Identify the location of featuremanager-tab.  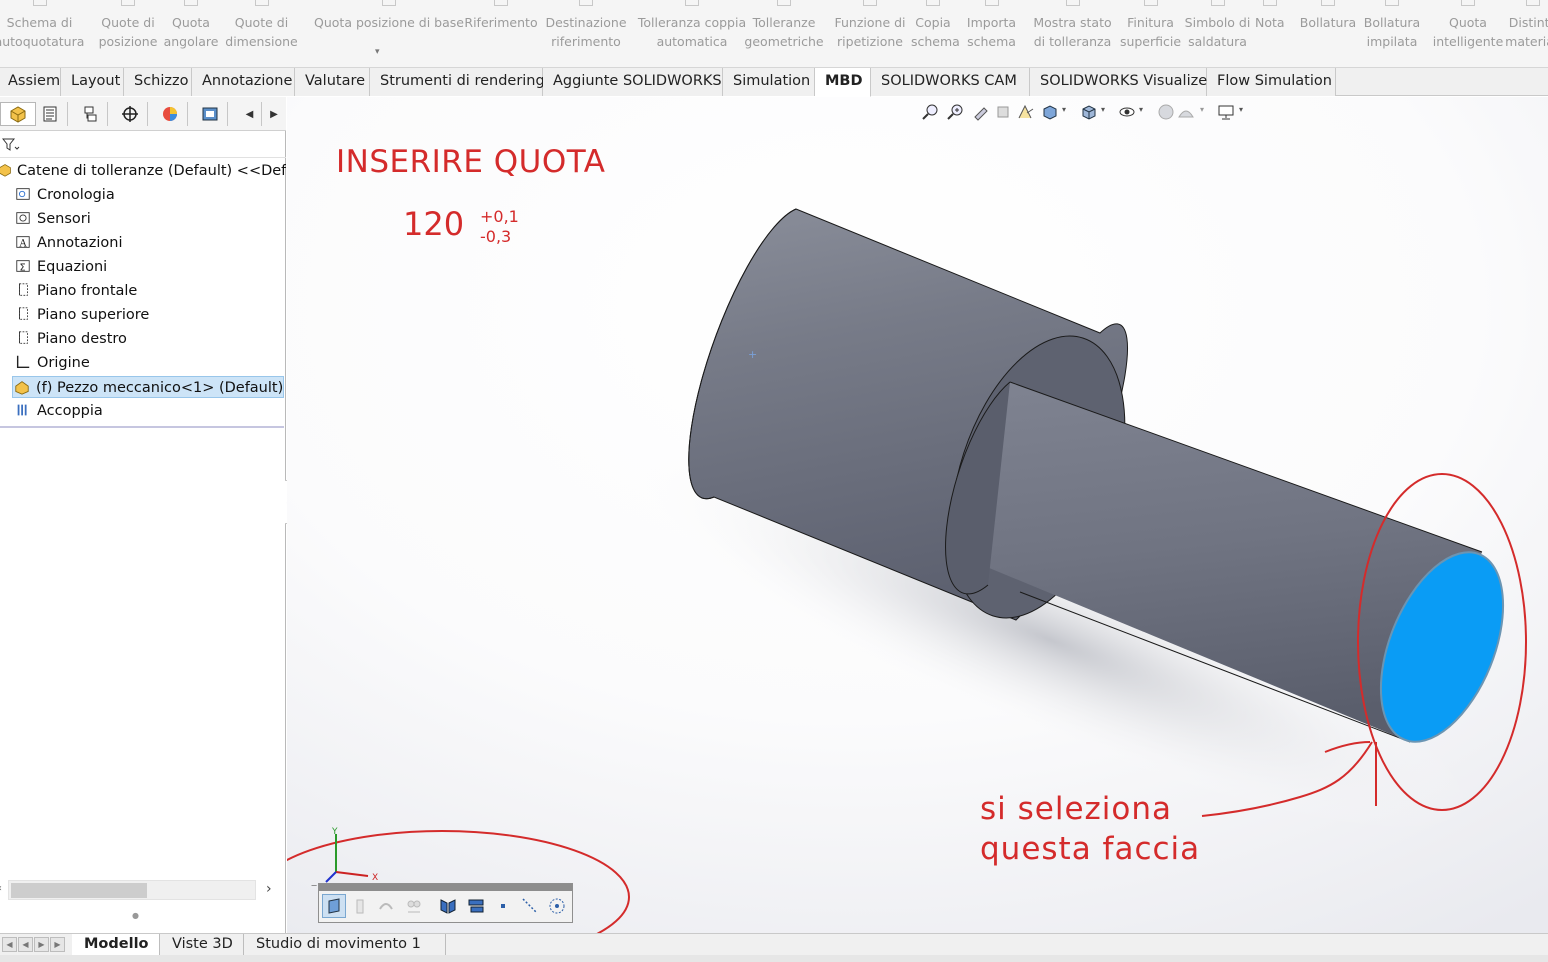
(18, 114).